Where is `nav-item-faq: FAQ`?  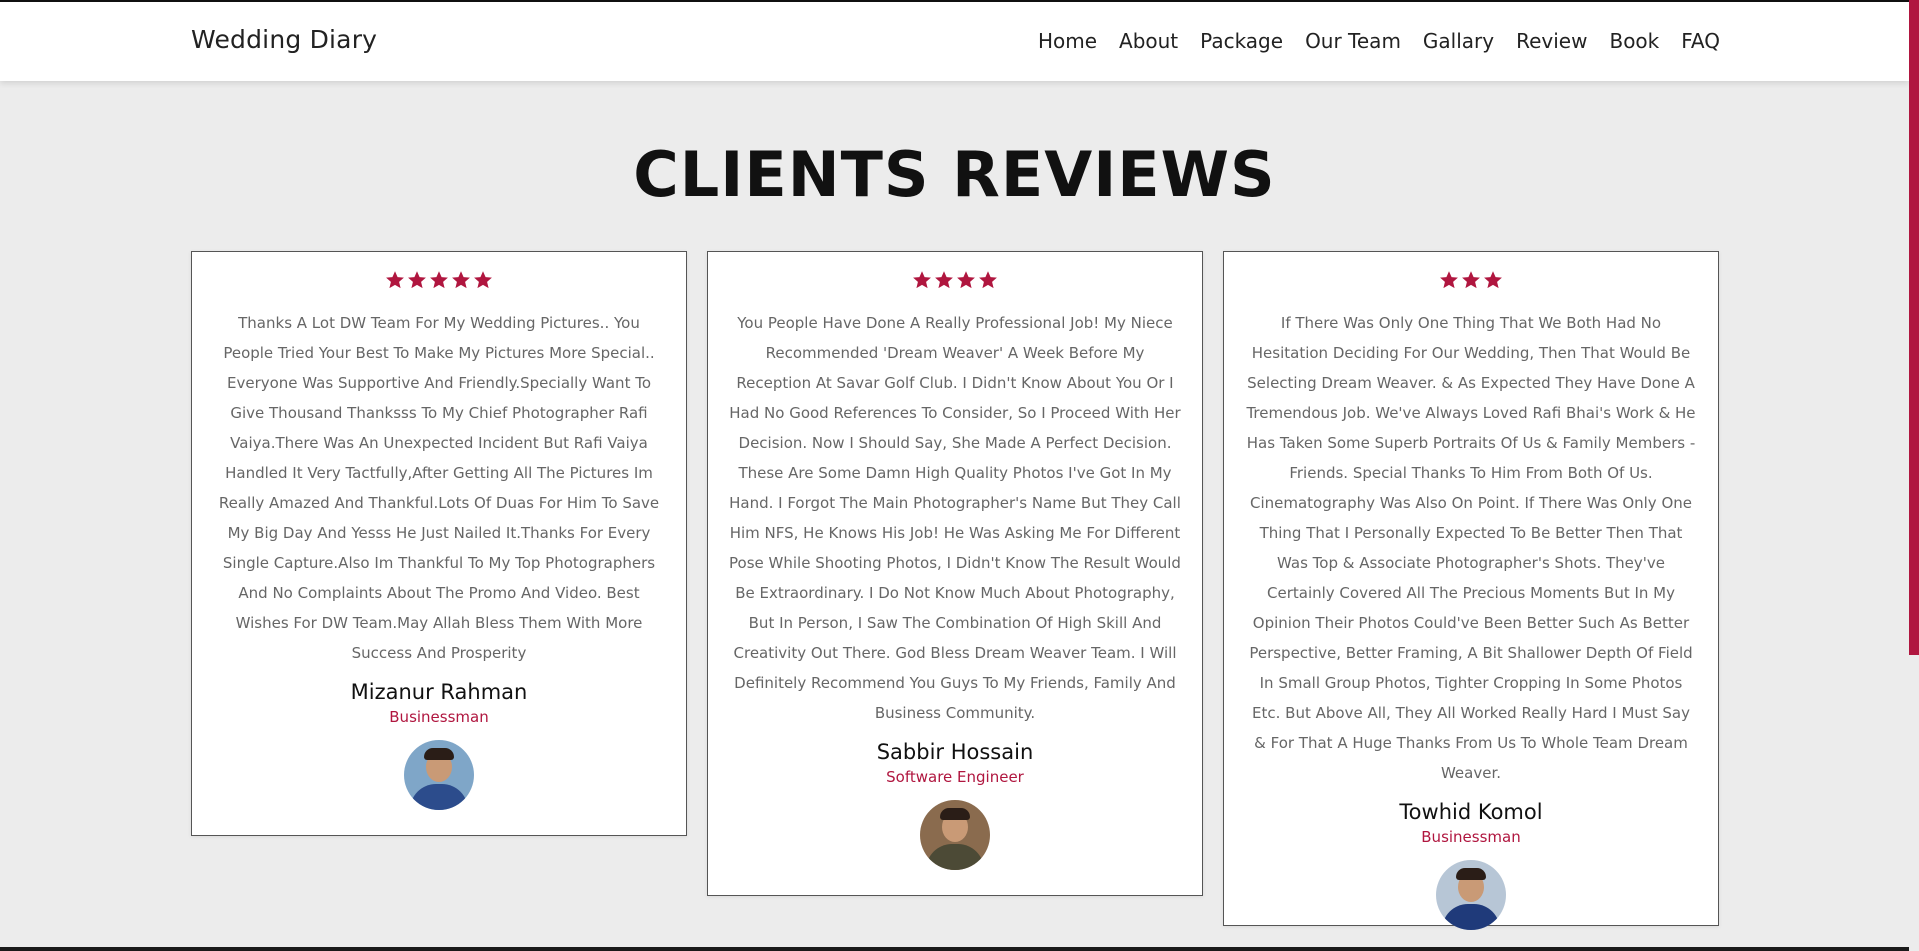 nav-item-faq: FAQ is located at coordinates (1700, 41).